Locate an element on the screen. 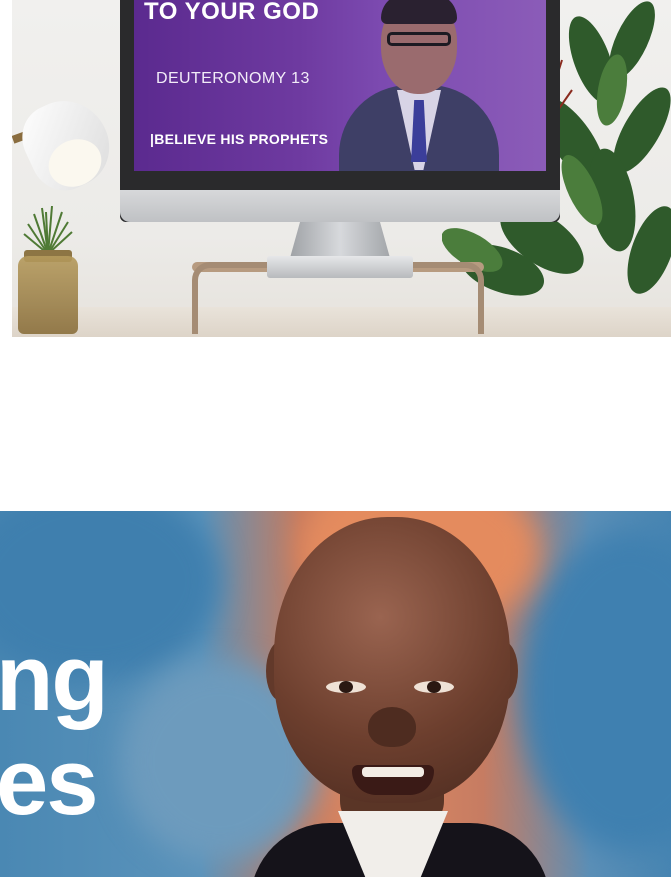  speaker-head is located at coordinates (392, 660).